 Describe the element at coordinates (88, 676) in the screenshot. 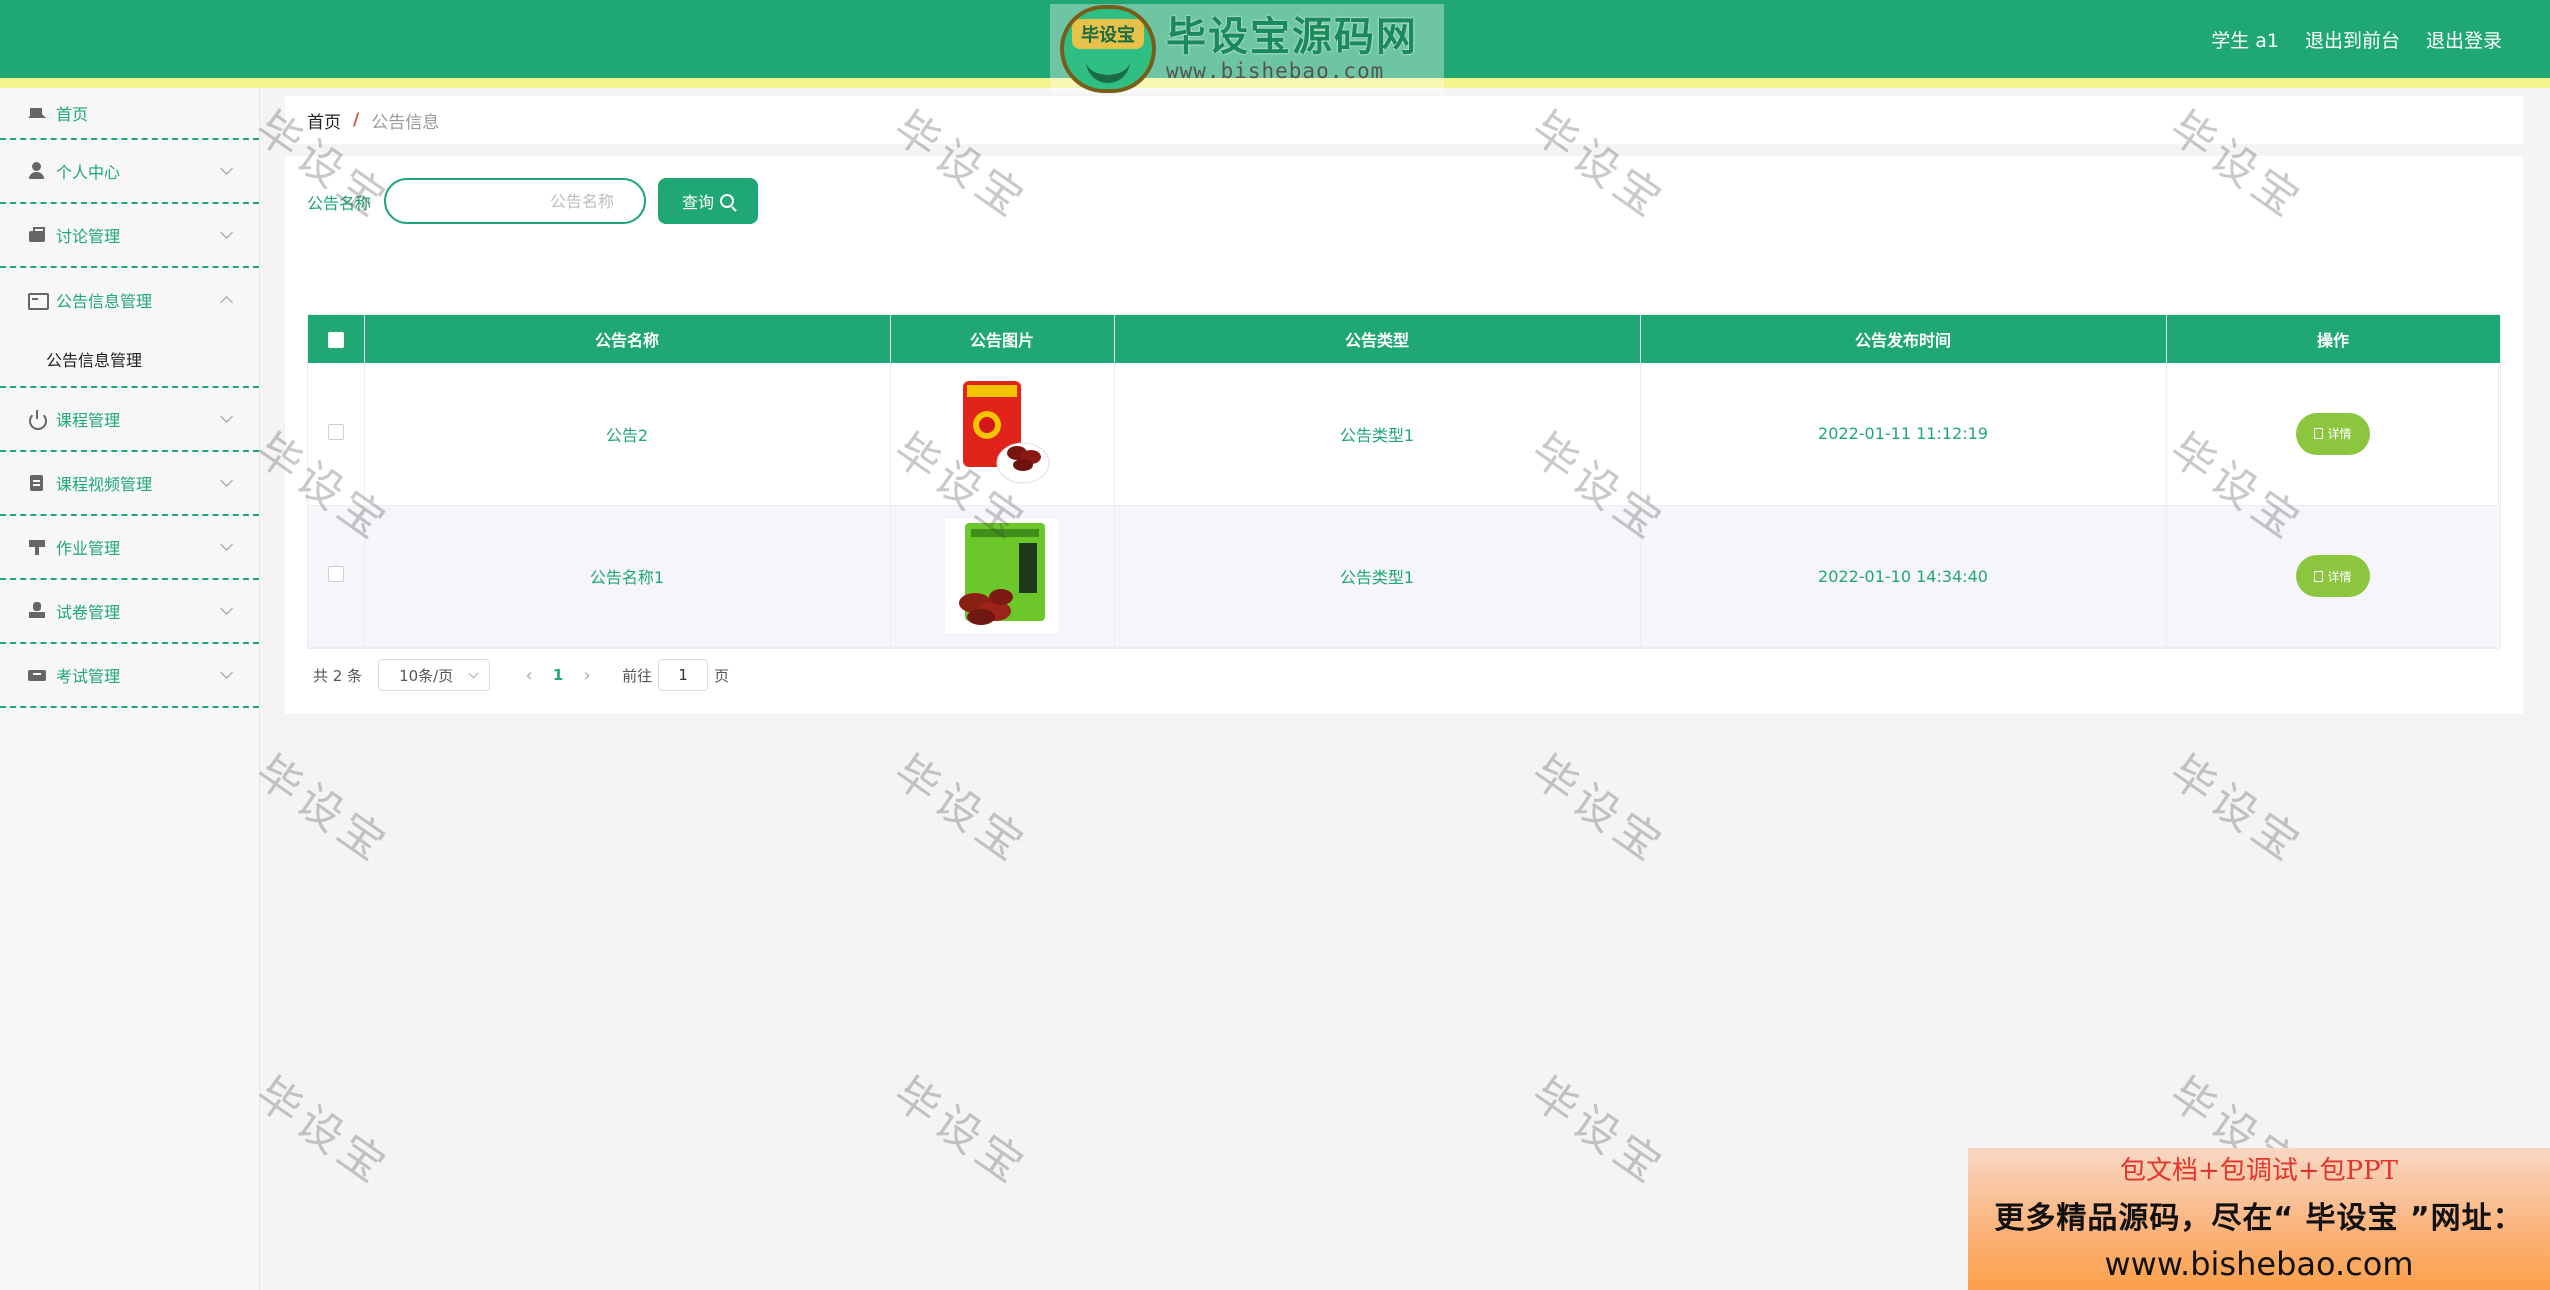

I see `sidebar-item-label: 考试管理` at that location.